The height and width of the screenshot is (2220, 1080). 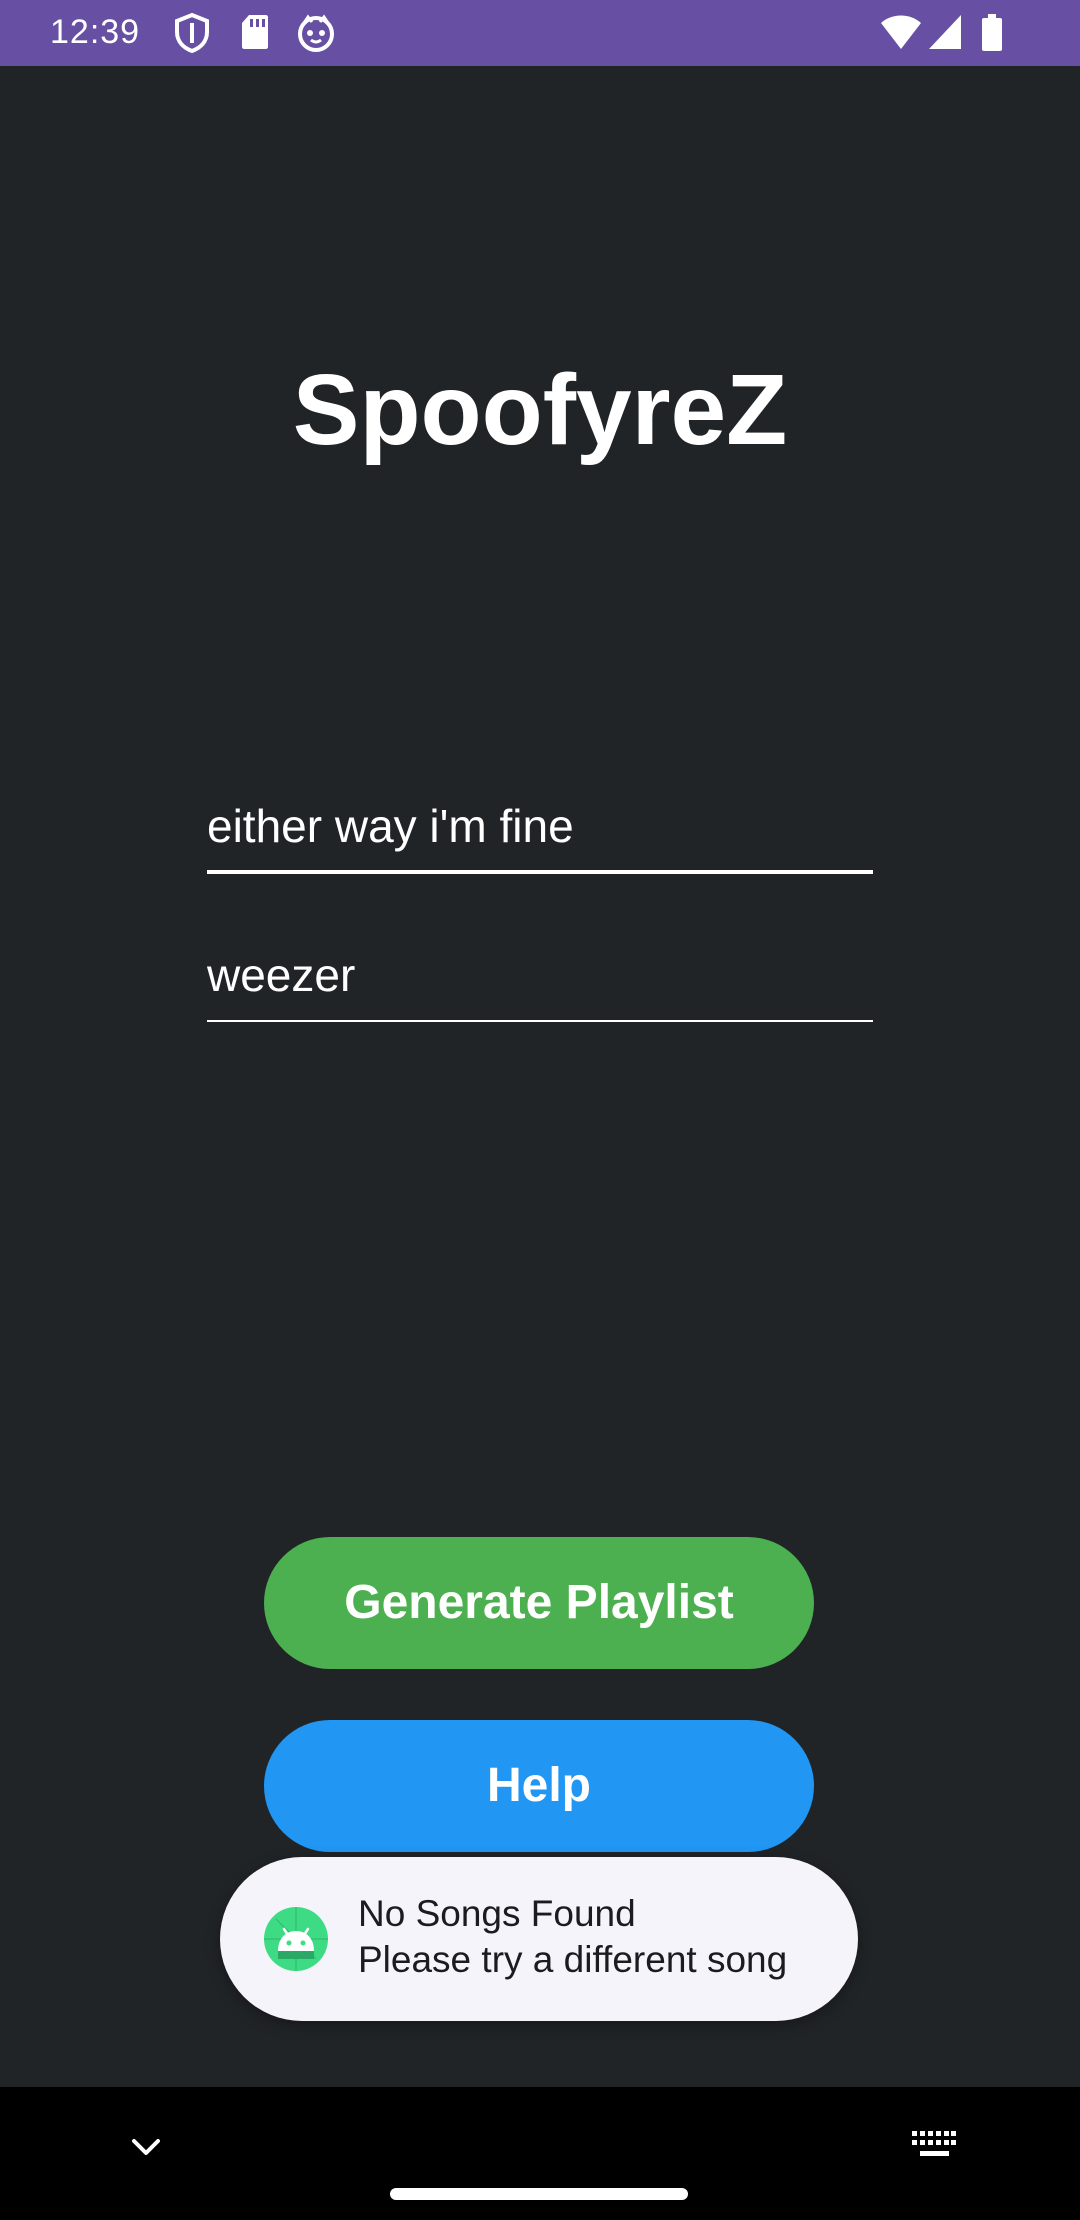 What do you see at coordinates (255, 32) in the screenshot?
I see `sd-card-icon` at bounding box center [255, 32].